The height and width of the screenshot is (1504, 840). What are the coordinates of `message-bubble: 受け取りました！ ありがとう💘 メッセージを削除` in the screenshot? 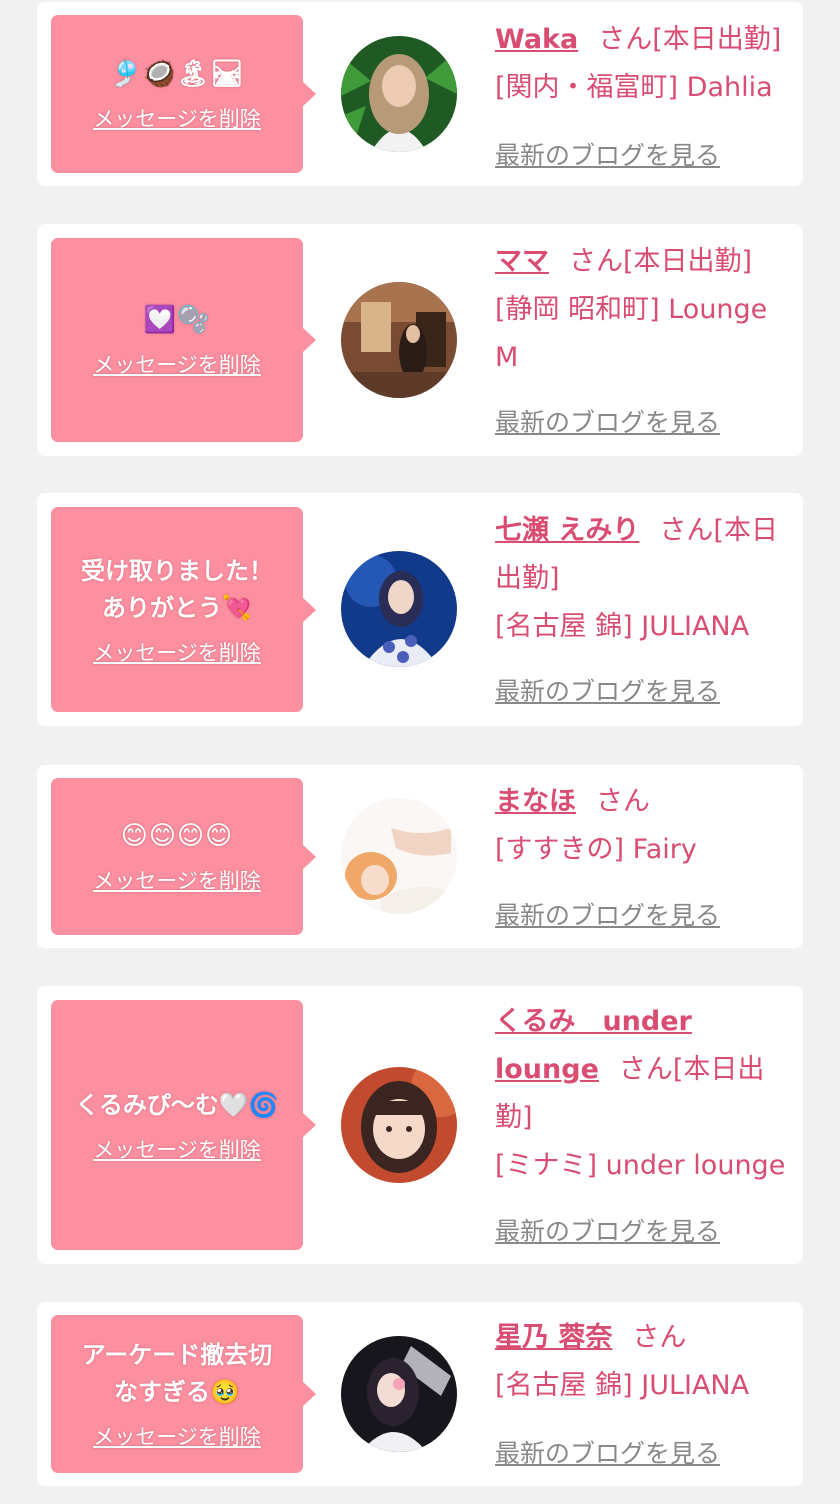 It's located at (183, 609).